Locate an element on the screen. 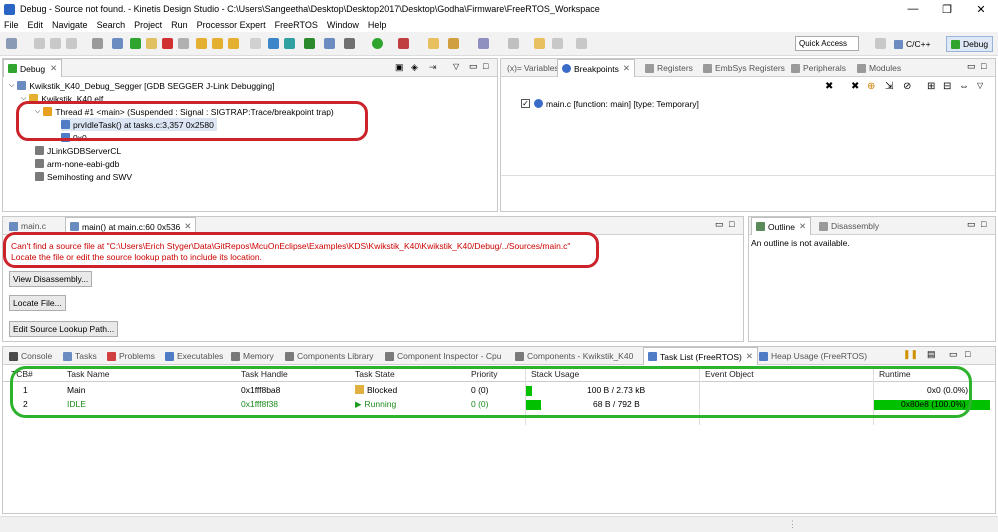 This screenshot has height=532, width=998. tab-tasks: Tasks is located at coordinates (80, 356).